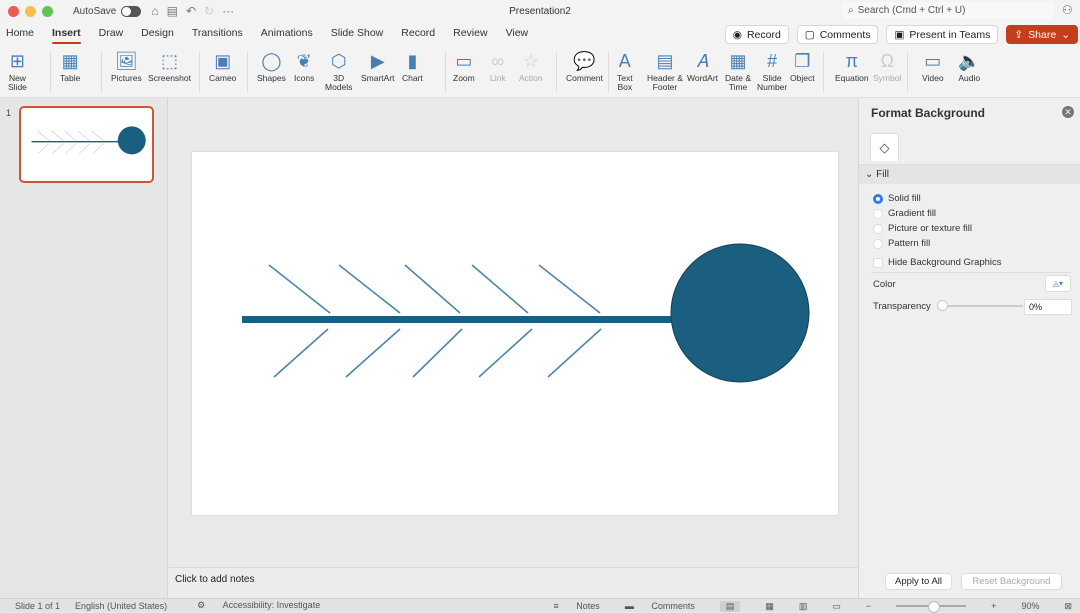 This screenshot has height=613, width=1080. What do you see at coordinates (1048, 307) in the screenshot?
I see `transparency-input: 0%` at bounding box center [1048, 307].